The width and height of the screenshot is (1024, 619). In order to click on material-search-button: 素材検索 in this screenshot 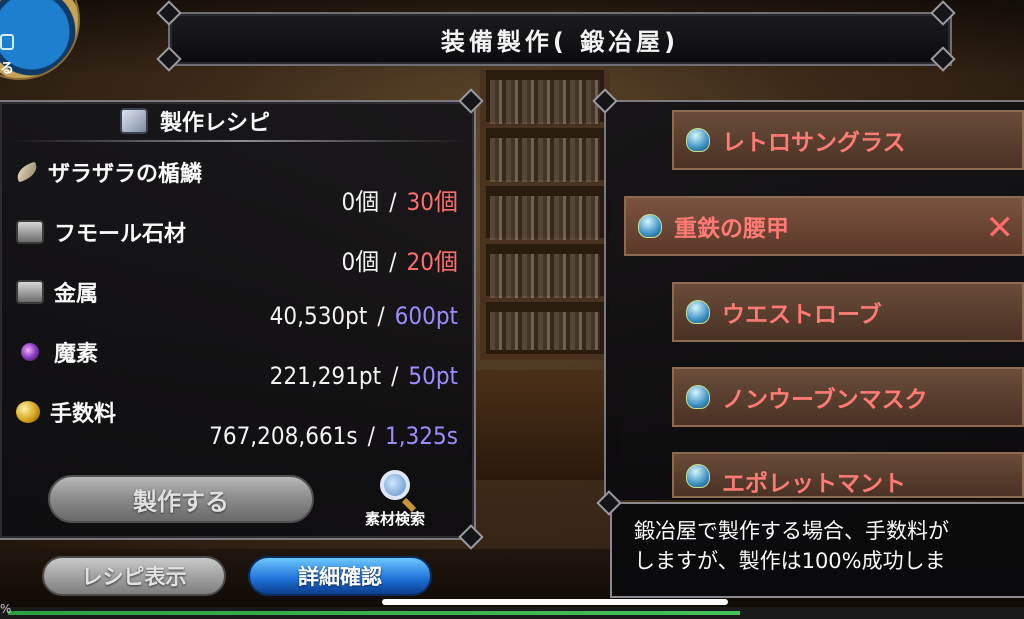, I will do `click(395, 502)`.